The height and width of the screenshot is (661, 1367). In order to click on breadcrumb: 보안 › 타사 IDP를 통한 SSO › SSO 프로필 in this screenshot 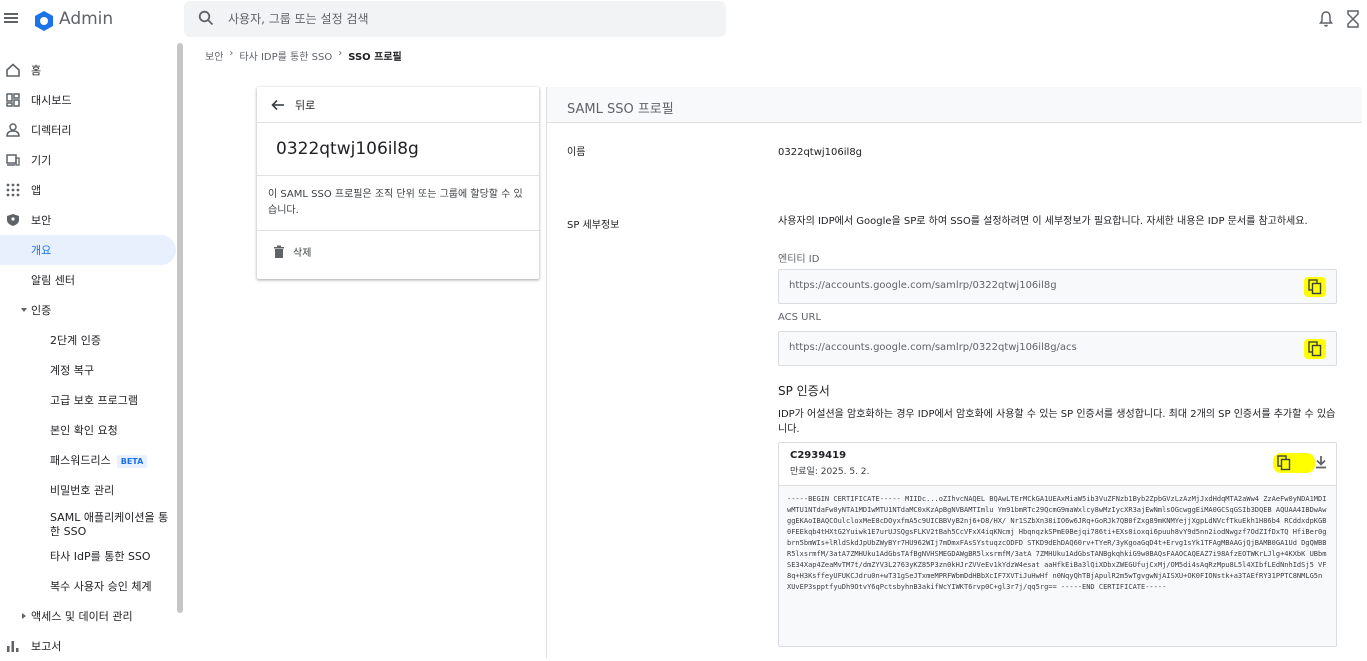, I will do `click(303, 55)`.